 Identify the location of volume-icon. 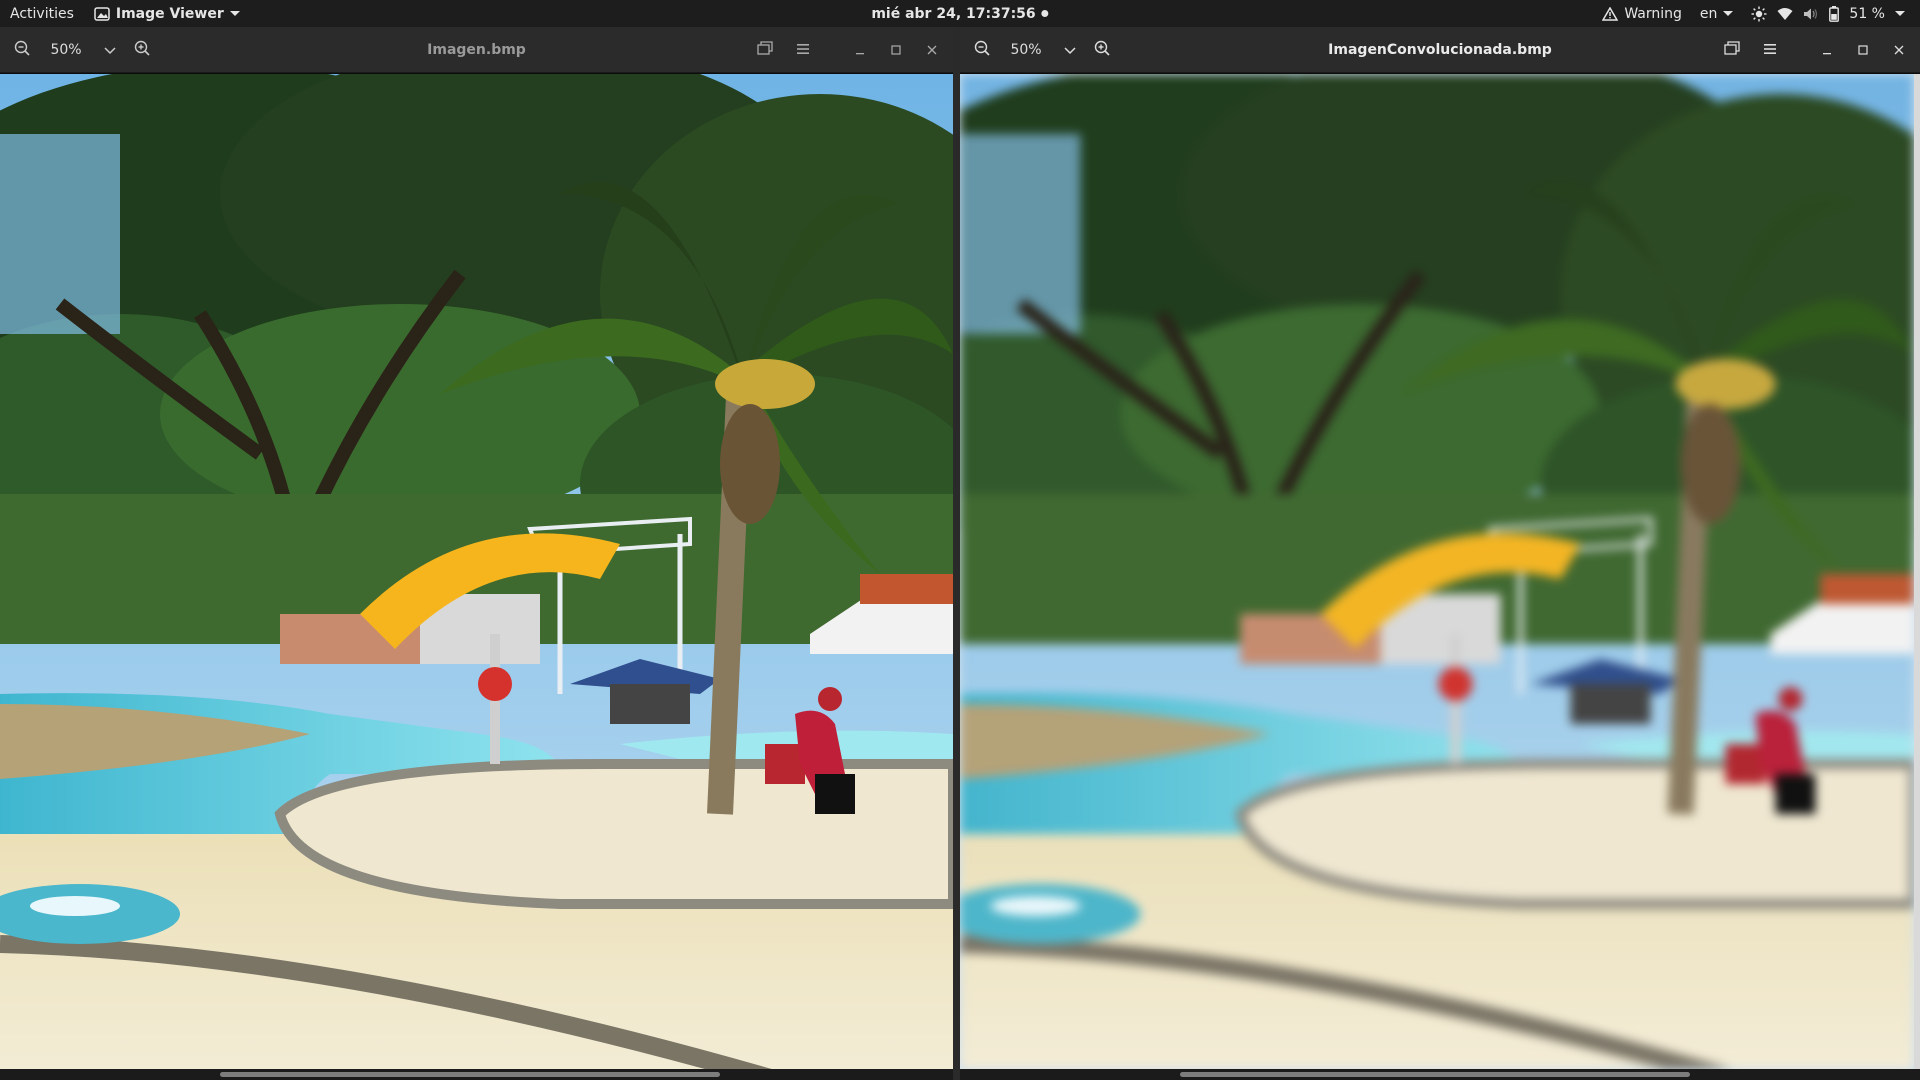
(1811, 14).